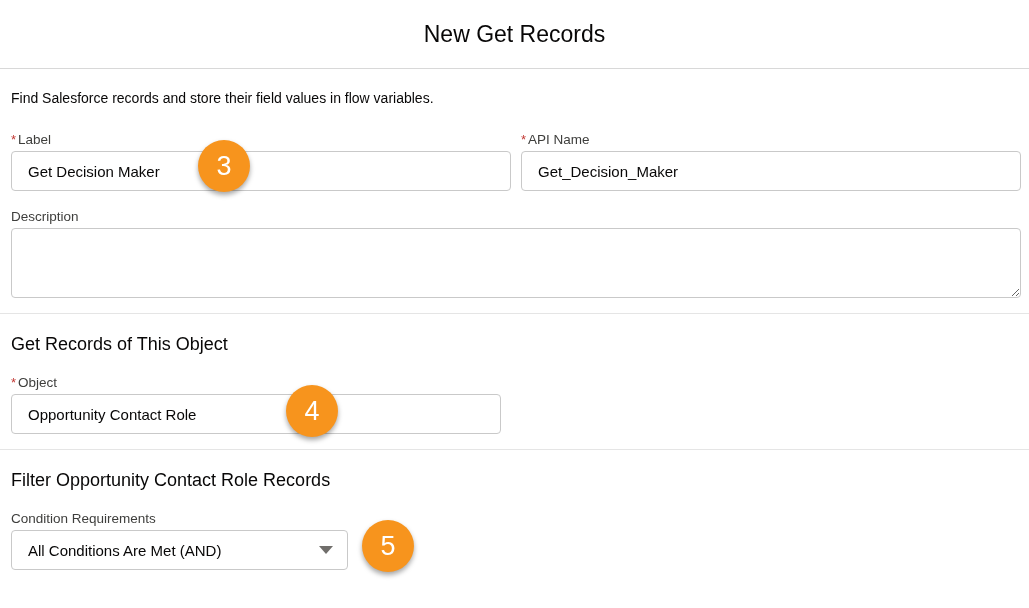  What do you see at coordinates (312, 411) in the screenshot?
I see `step-number-badge: 4` at bounding box center [312, 411].